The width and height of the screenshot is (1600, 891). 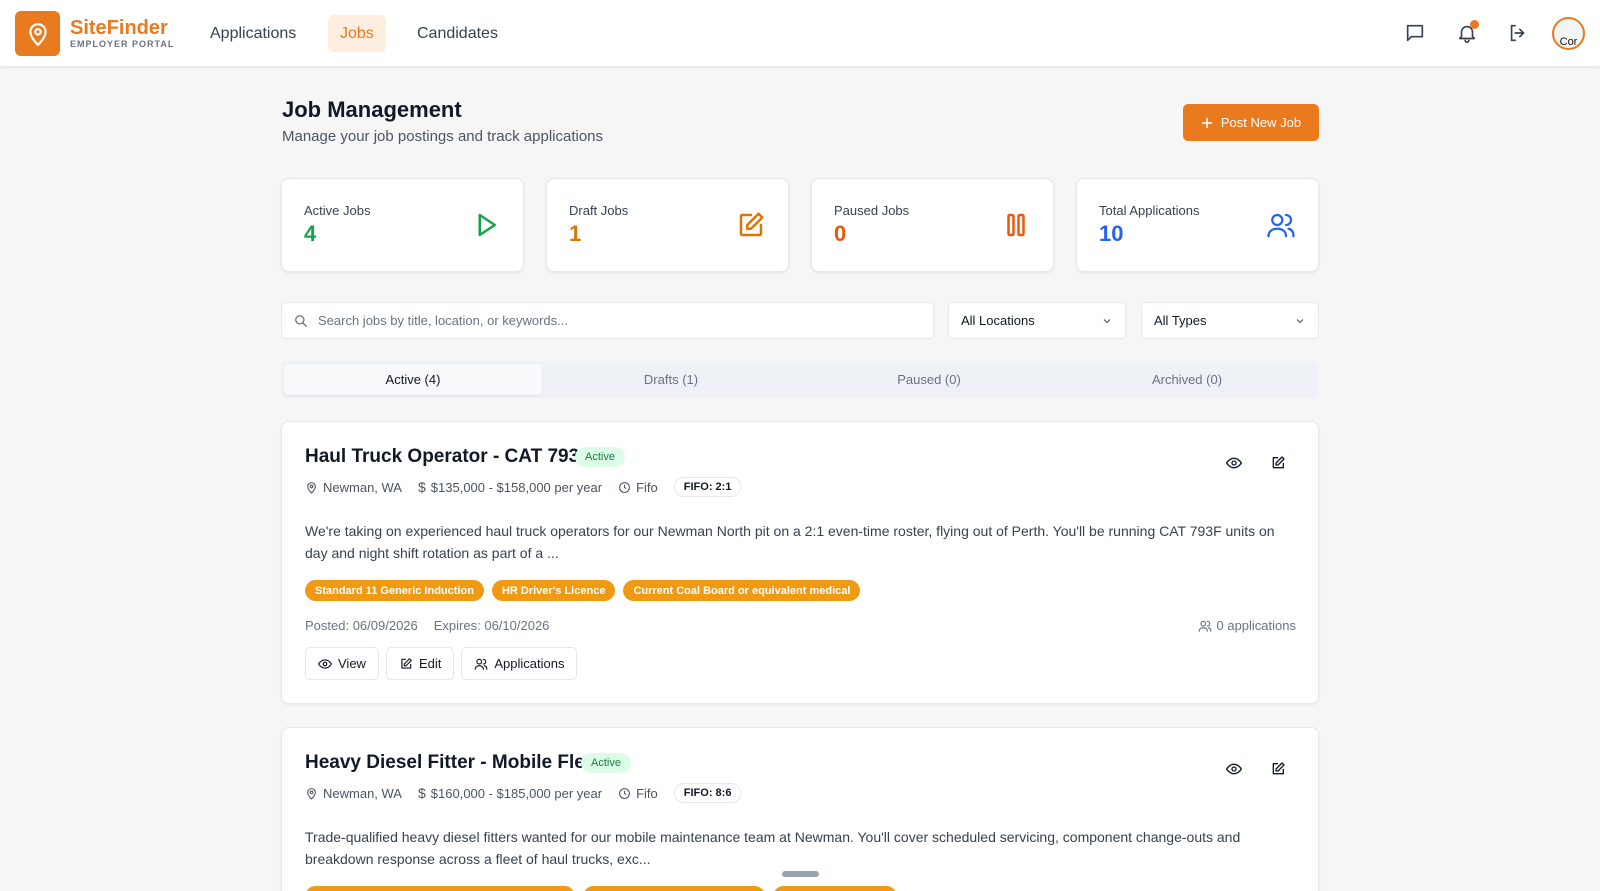 I want to click on applications-button-label: Applications, so click(x=529, y=663).